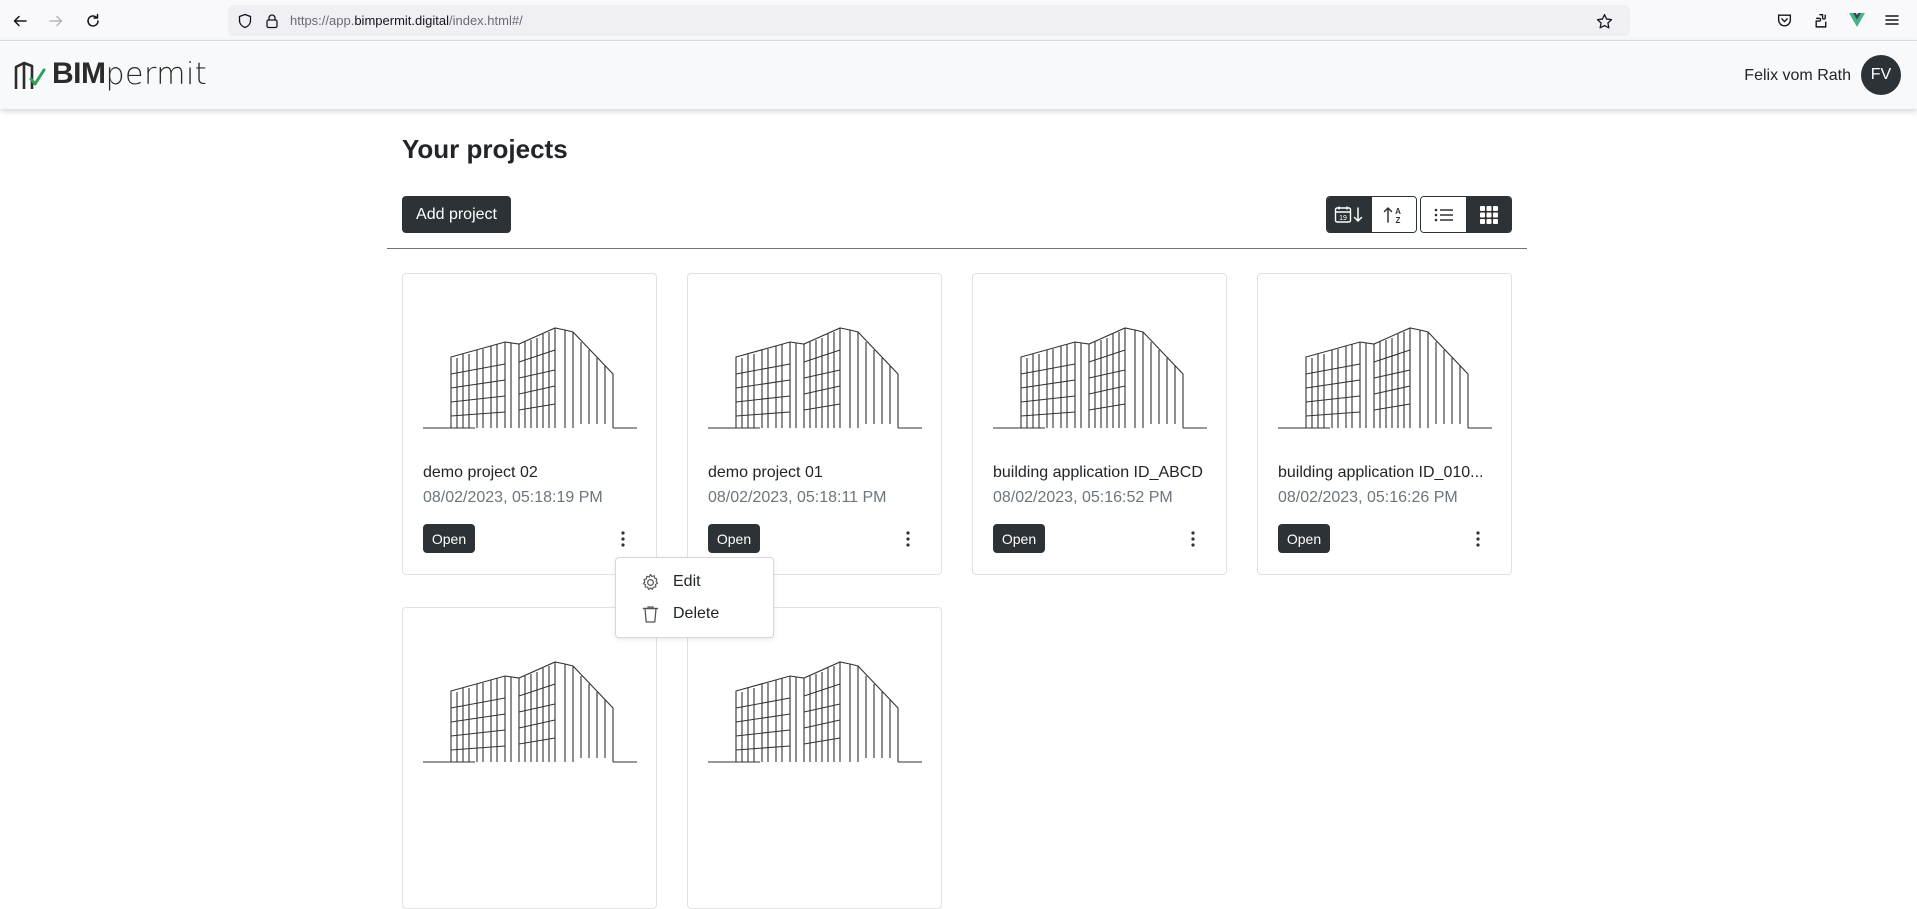 The width and height of the screenshot is (1917, 909). What do you see at coordinates (156, 74) in the screenshot?
I see `logo-text-permit: permit` at bounding box center [156, 74].